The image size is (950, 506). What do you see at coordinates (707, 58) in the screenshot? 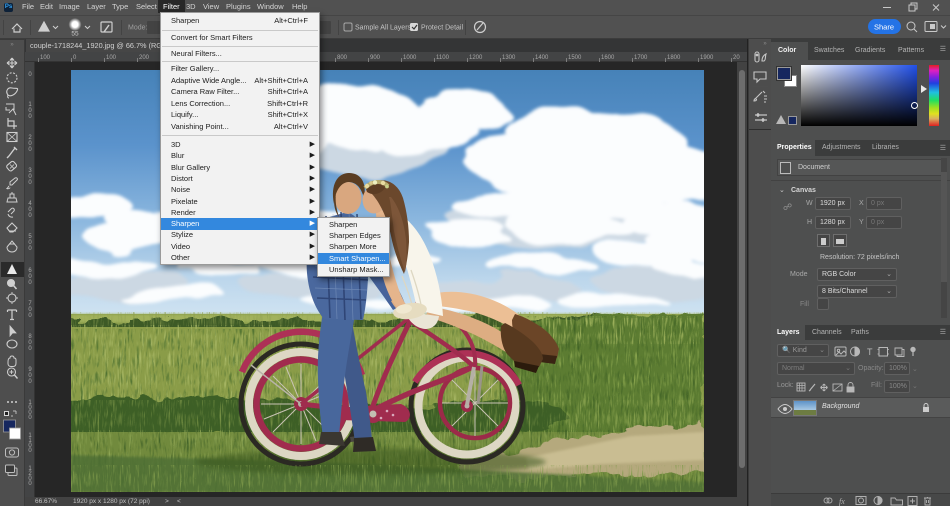
I see `svg-text: 1900` at bounding box center [707, 58].